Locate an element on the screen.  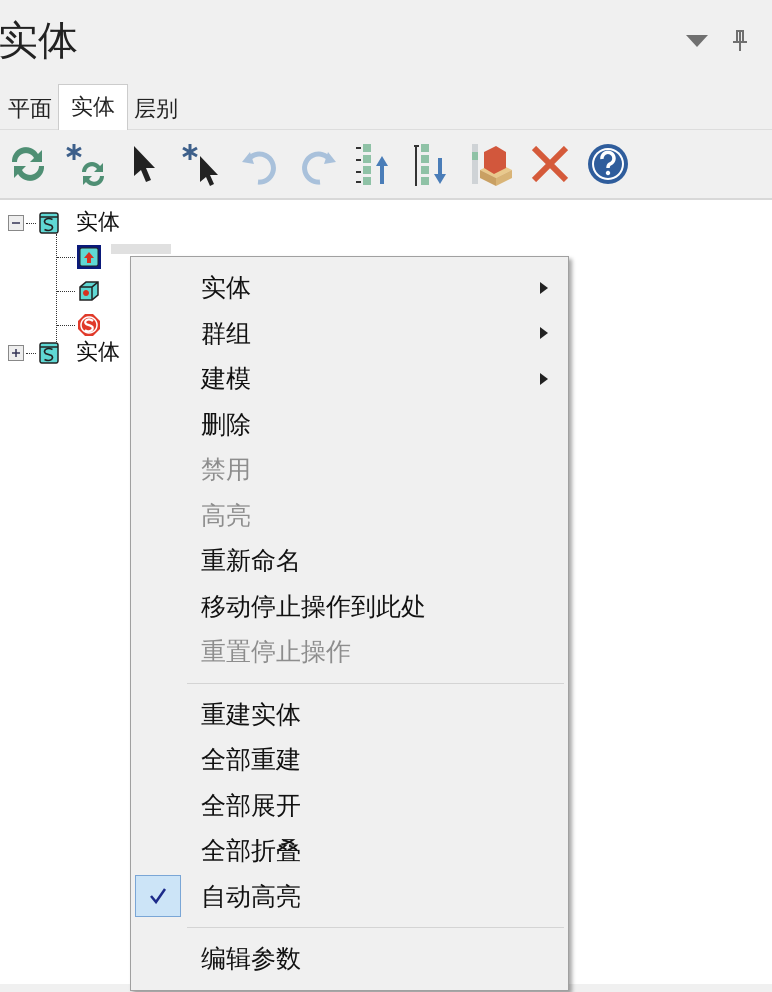
tab: 平面 is located at coordinates (30, 109).